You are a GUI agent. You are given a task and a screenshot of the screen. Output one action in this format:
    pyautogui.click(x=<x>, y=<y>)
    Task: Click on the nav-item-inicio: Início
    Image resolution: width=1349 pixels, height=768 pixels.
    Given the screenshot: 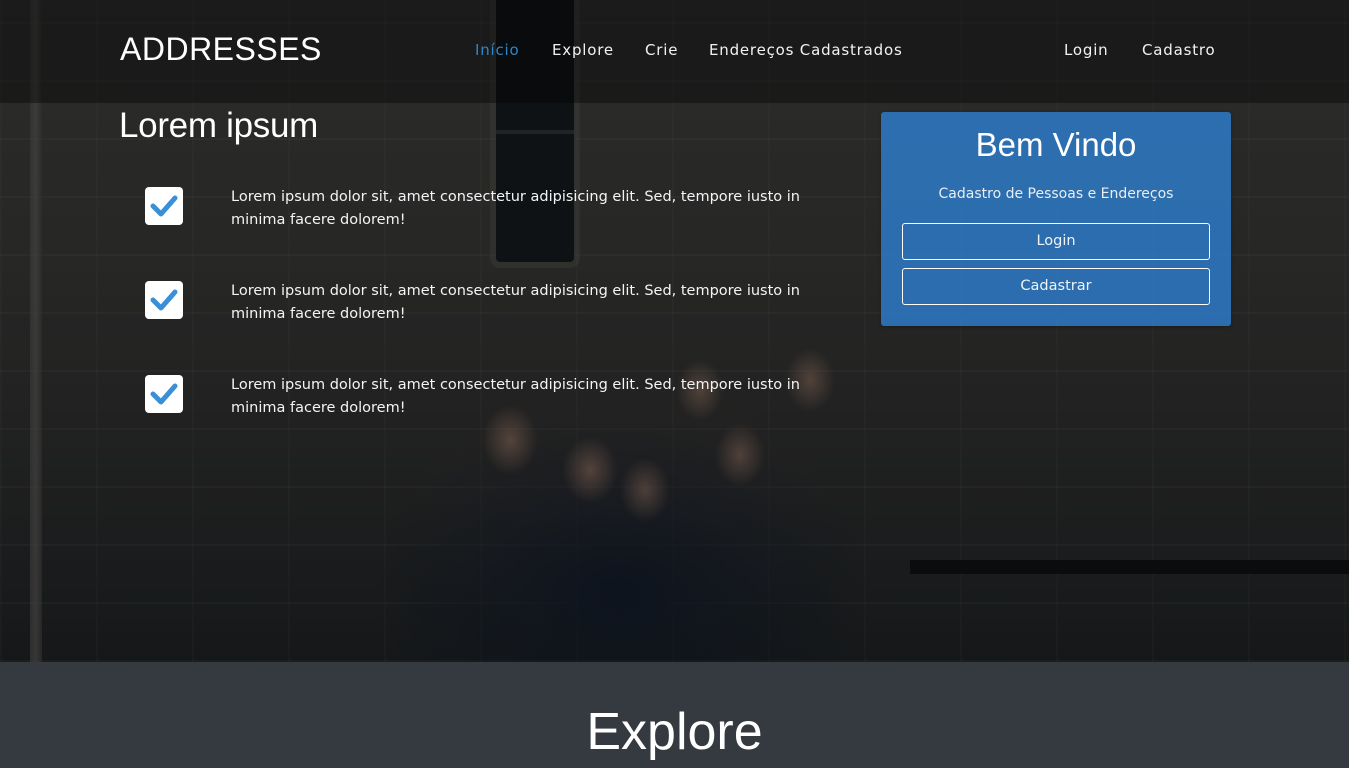 What is the action you would take?
    pyautogui.click(x=497, y=50)
    